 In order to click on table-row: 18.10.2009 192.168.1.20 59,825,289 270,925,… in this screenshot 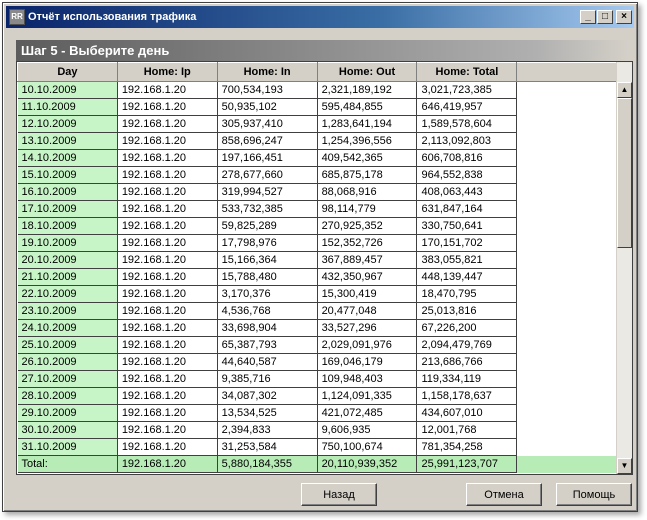, I will do `click(317, 226)`.